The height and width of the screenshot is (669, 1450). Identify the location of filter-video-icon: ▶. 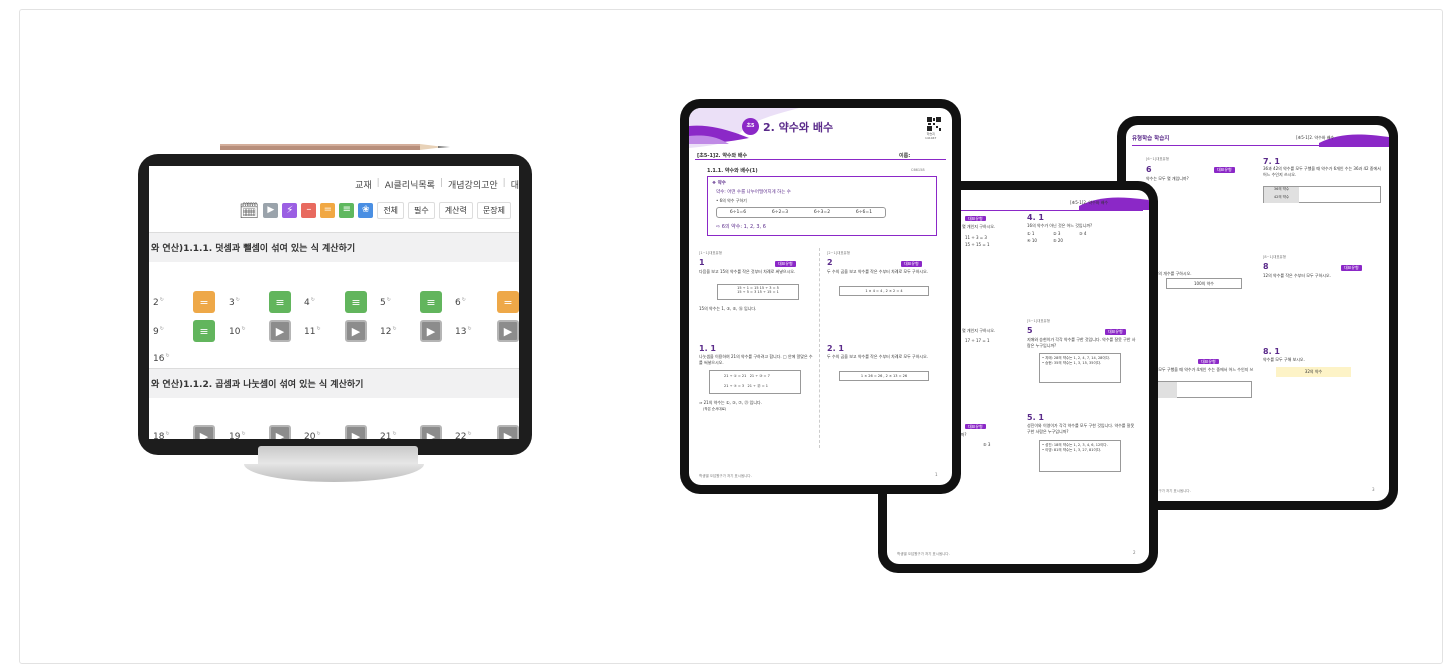
(271, 210).